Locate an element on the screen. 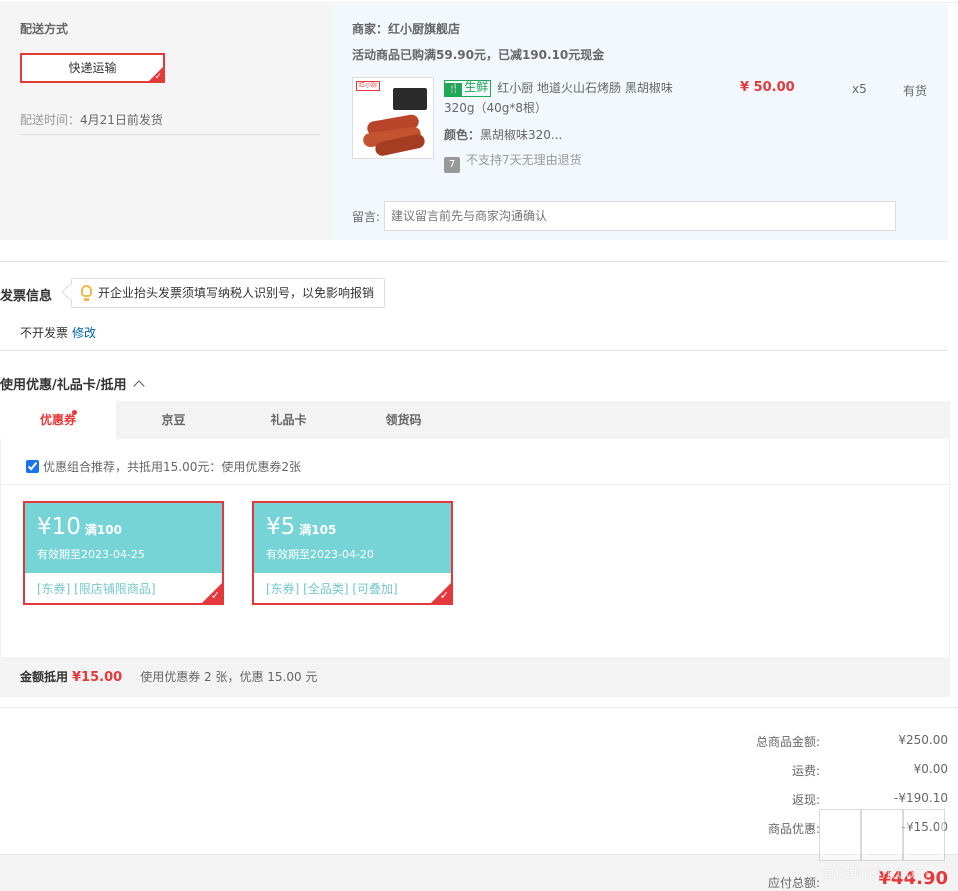 This screenshot has width=958, height=891. promo-text: 活动商品已购满59.90元，已减190.10元现金 is located at coordinates (478, 55).